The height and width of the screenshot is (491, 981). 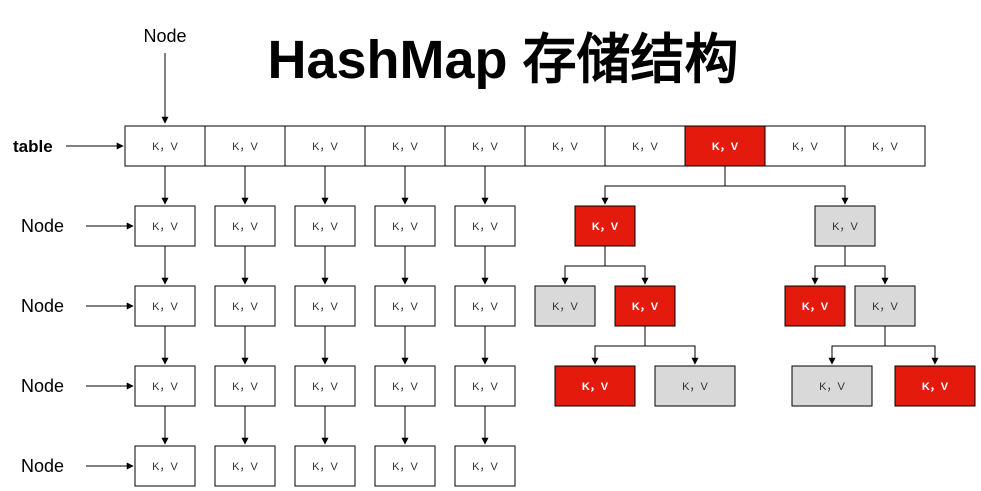 I want to click on tree-left-node-L2a: K，V, so click(x=565, y=306).